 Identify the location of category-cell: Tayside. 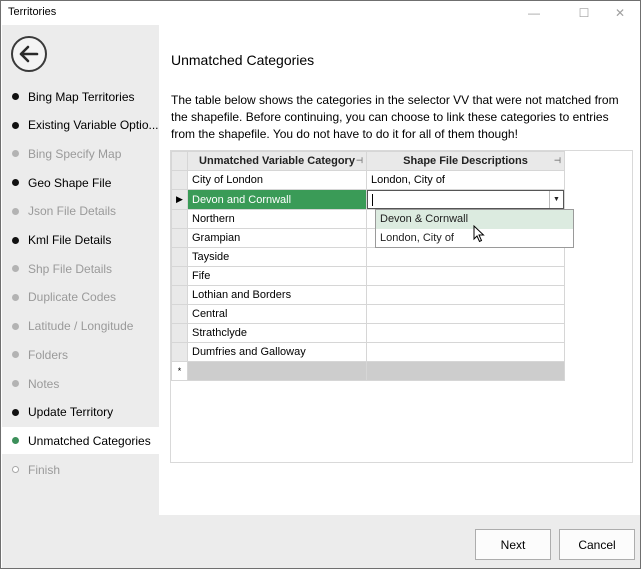
(277, 257).